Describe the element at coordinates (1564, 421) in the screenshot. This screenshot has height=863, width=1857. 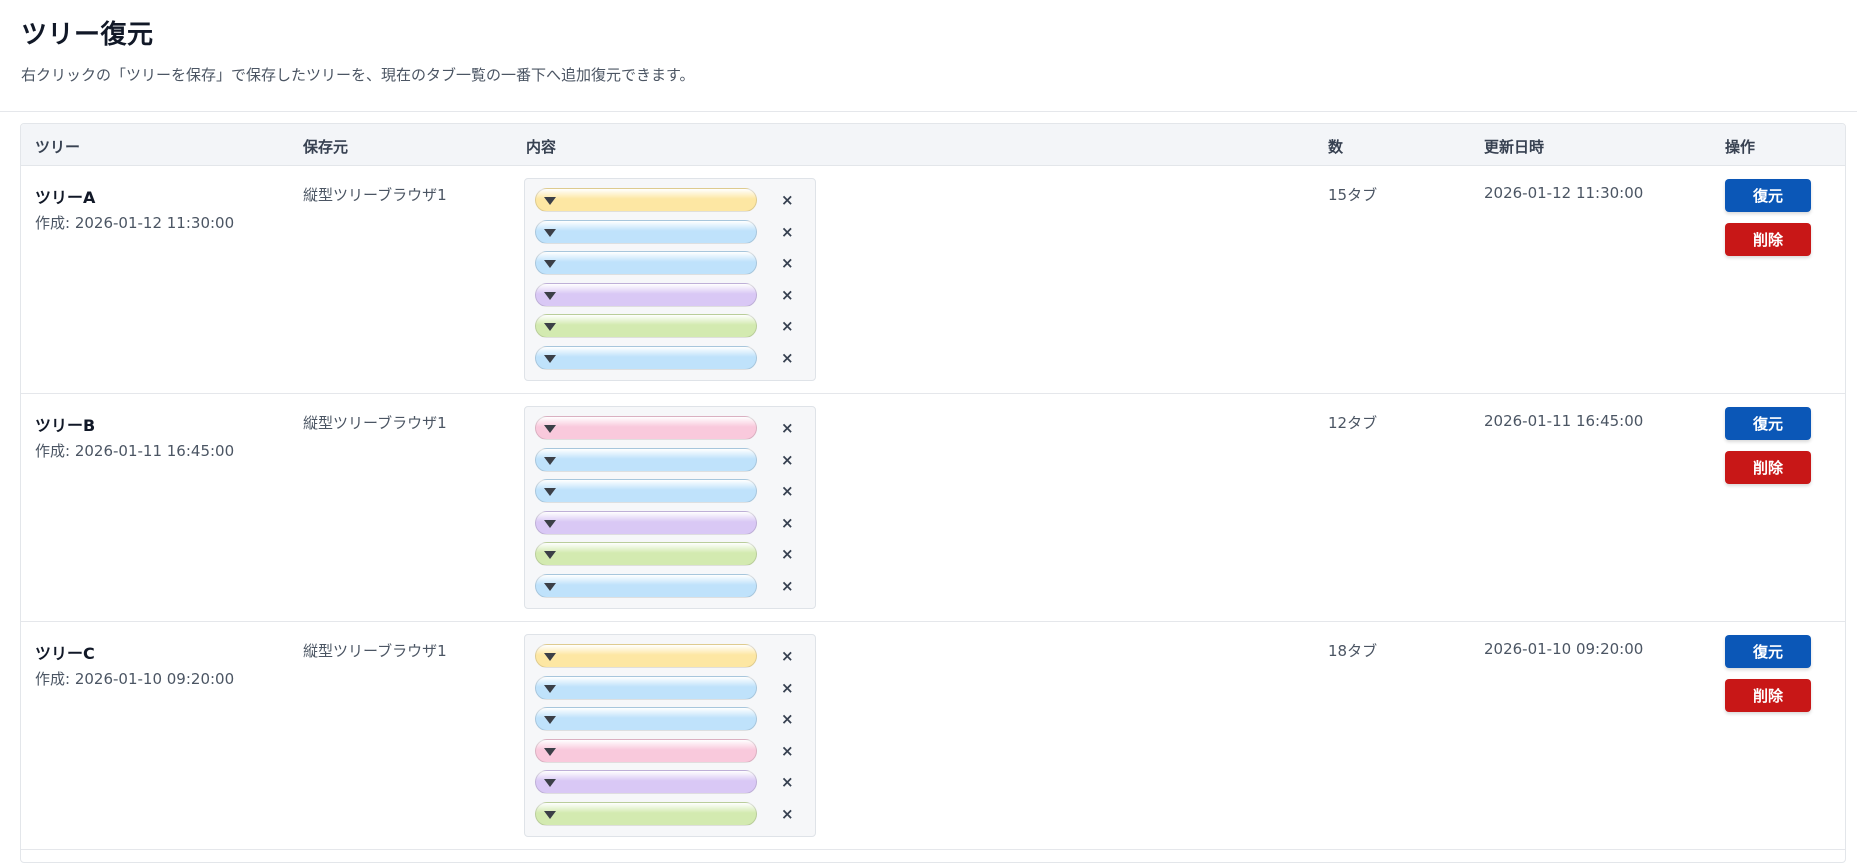
I see `updated-at: 2026-01-11 16:45:00` at that location.